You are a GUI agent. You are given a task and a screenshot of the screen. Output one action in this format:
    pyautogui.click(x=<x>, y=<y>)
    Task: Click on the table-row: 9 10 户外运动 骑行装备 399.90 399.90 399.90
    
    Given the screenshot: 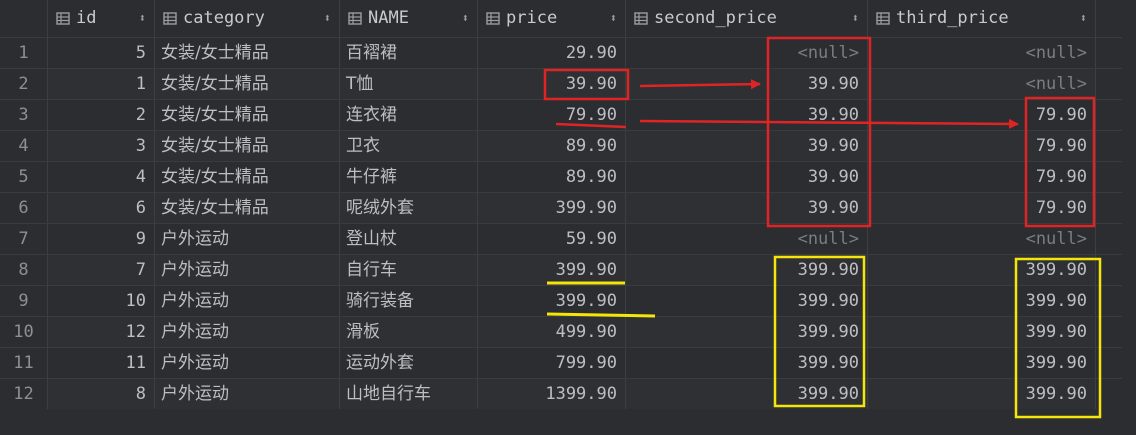 What is the action you would take?
    pyautogui.click(x=561, y=300)
    